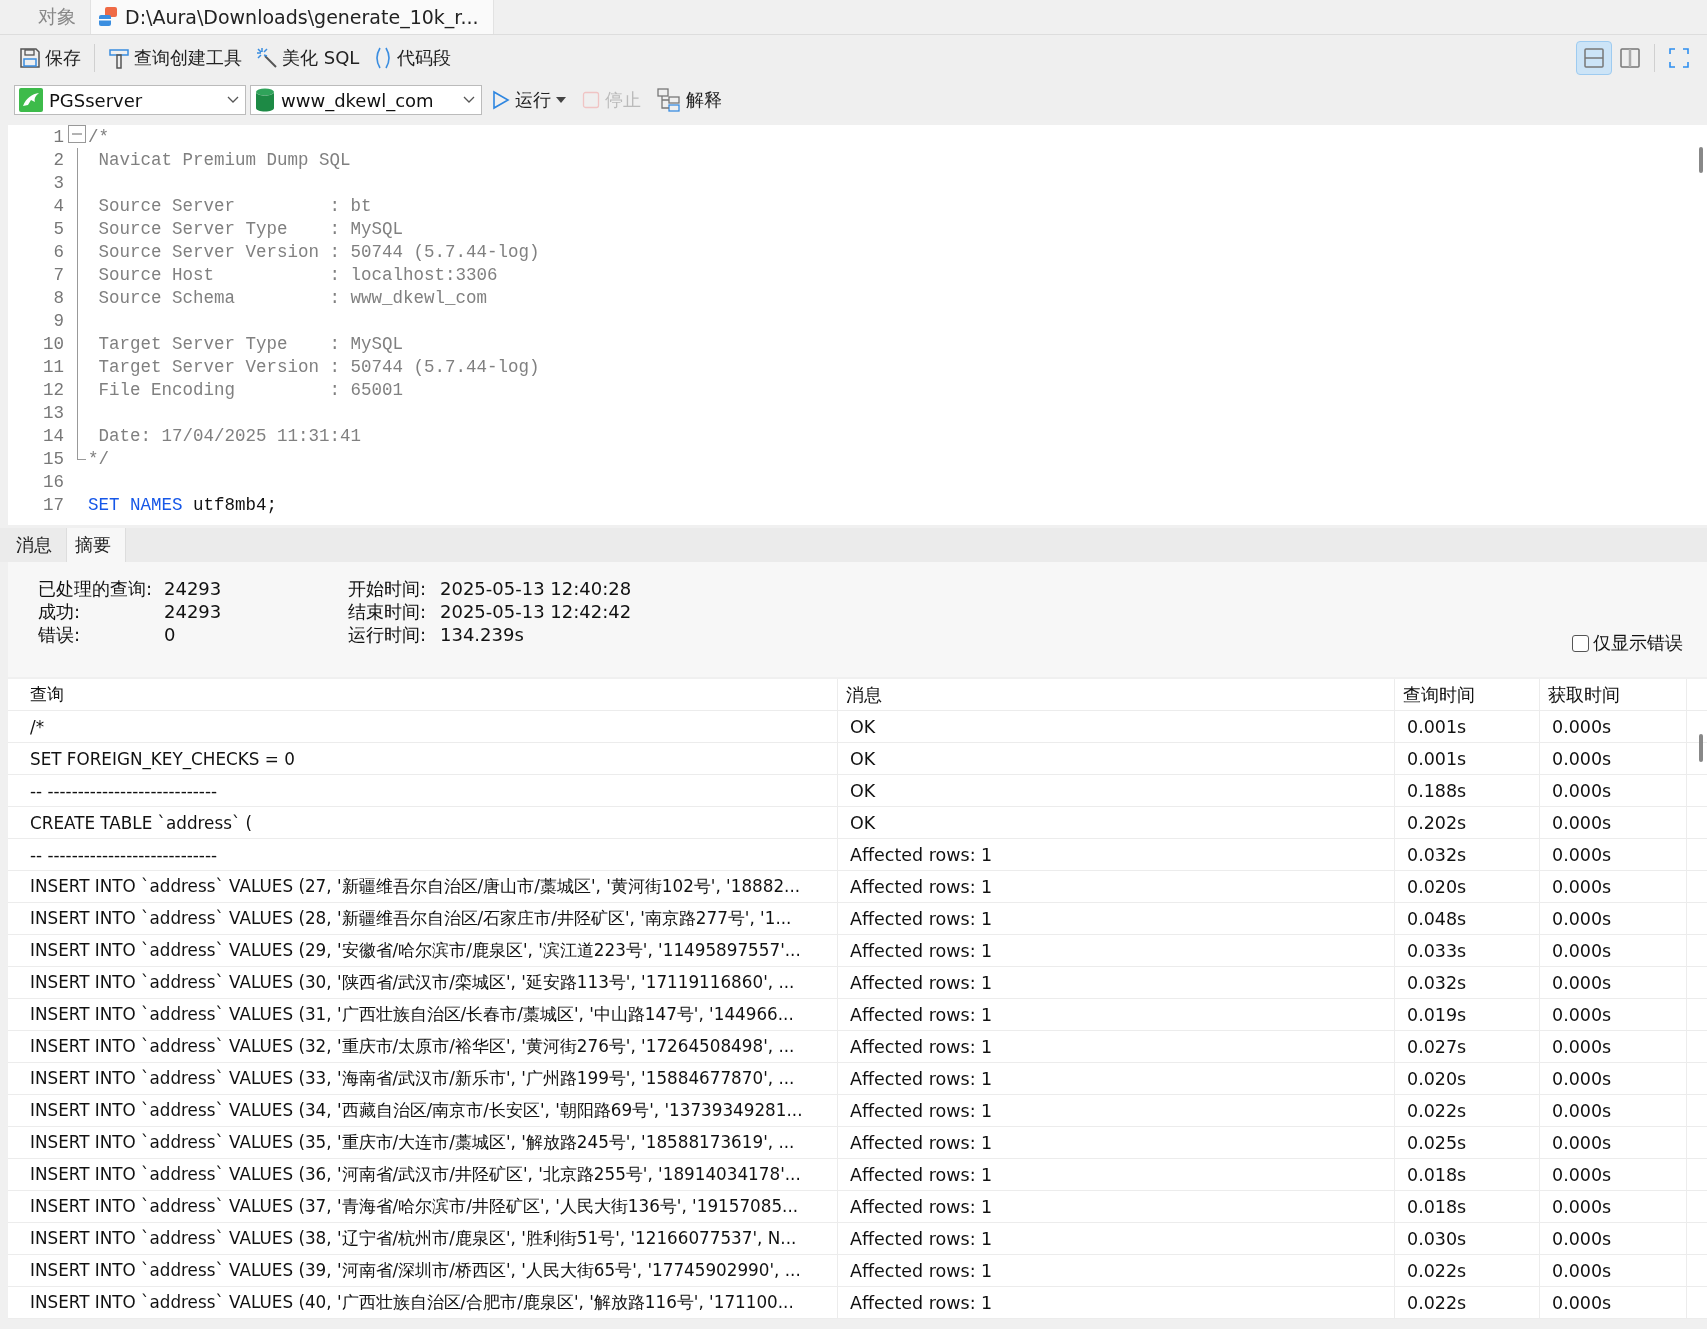 The width and height of the screenshot is (1707, 1329). Describe the element at coordinates (183, 504) in the screenshot. I see `code-line: SET NAMES utf8mb4;` at that location.